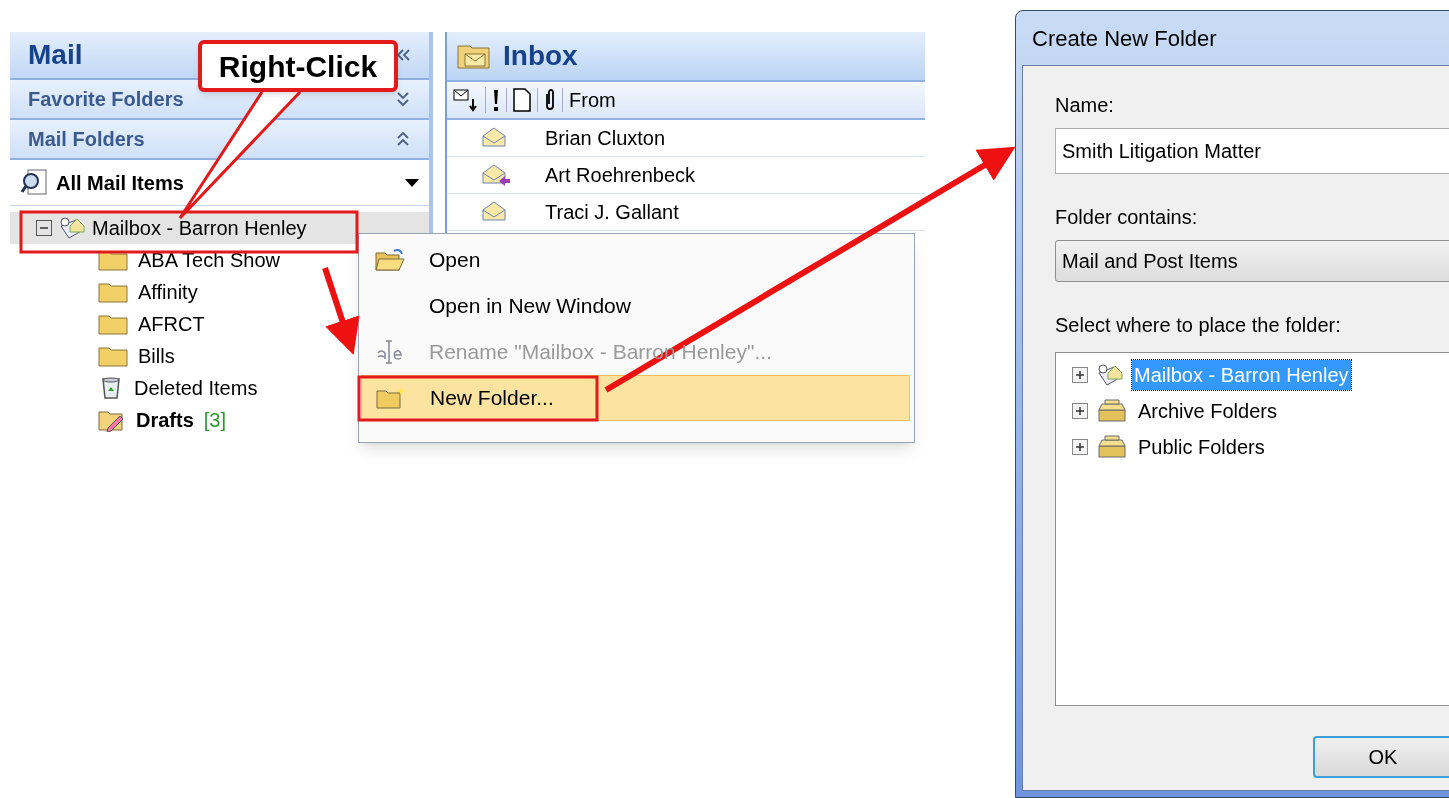 This screenshot has width=1449, height=798. What do you see at coordinates (165, 420) in the screenshot?
I see `folder-label: Drafts` at bounding box center [165, 420].